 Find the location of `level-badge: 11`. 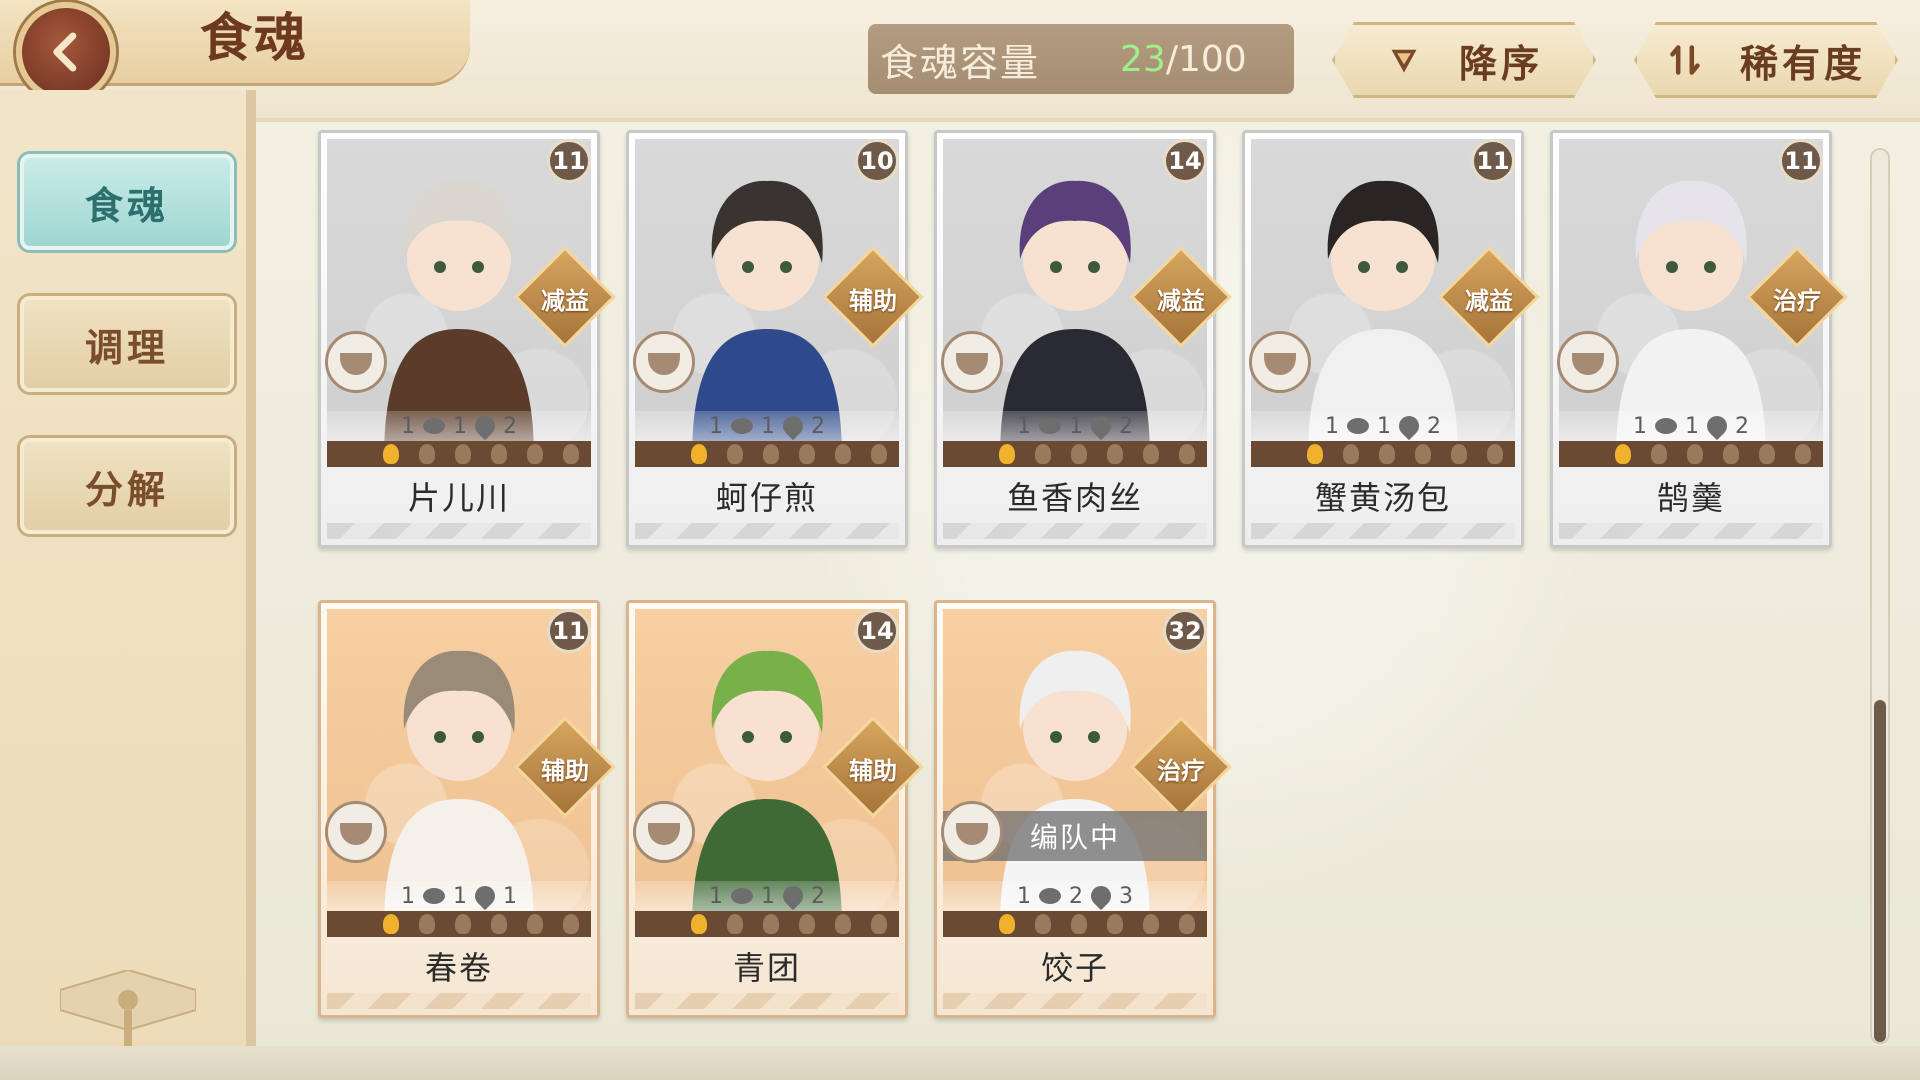

level-badge: 11 is located at coordinates (1801, 161).